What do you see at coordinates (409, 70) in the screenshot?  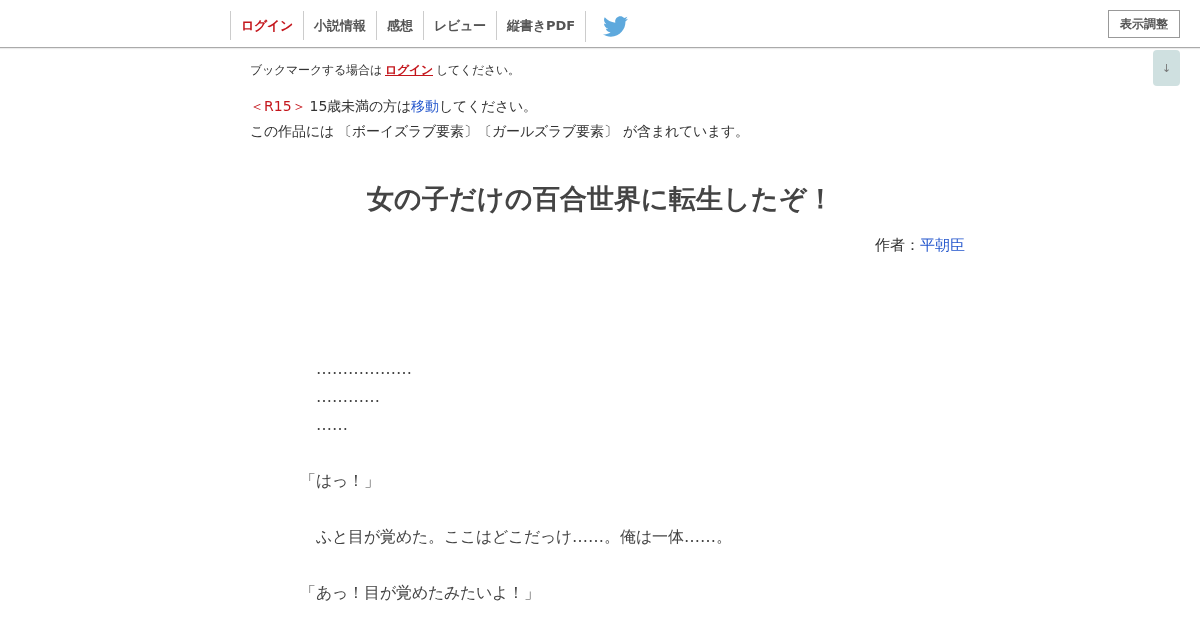 I see `login-link: ログイン` at bounding box center [409, 70].